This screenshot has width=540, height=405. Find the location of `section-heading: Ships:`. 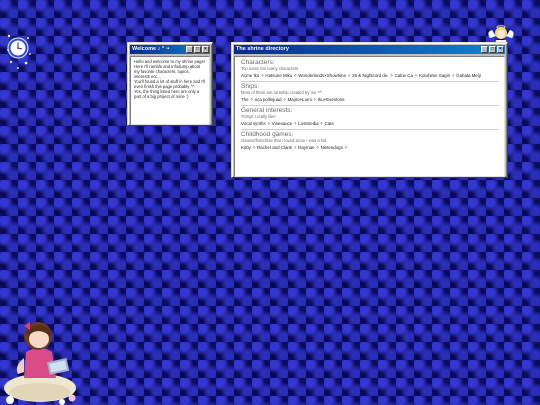

section-heading: Ships: is located at coordinates (250, 86).